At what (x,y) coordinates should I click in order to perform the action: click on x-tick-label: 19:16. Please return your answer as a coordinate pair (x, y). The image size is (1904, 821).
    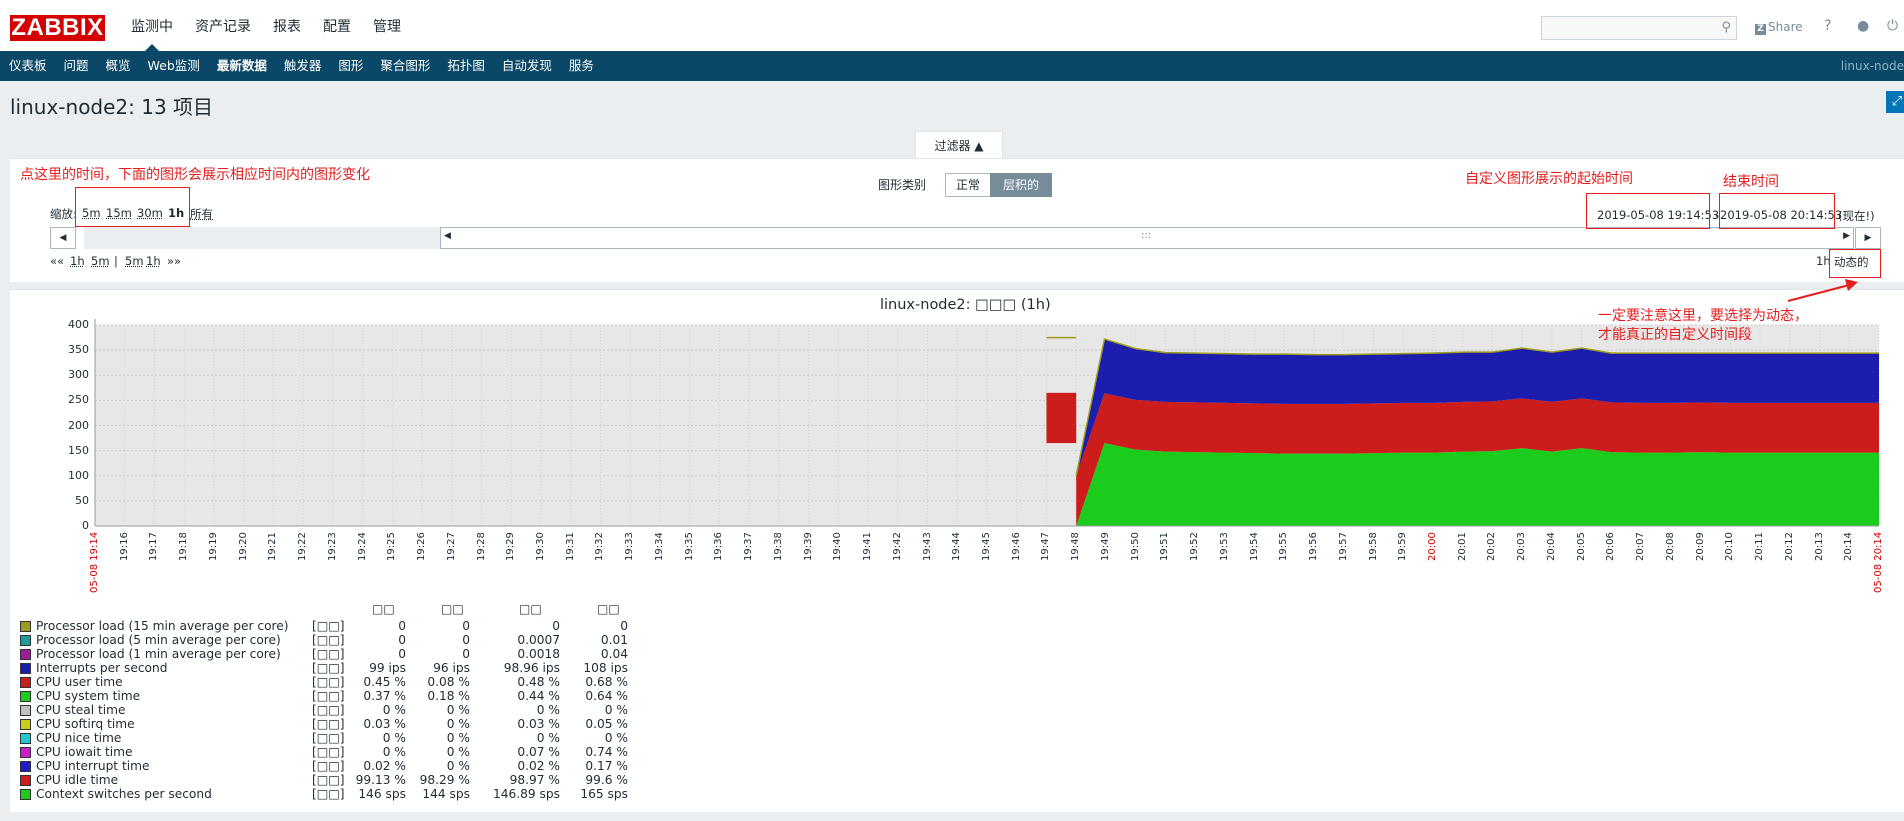
    Looking at the image, I should click on (124, 546).